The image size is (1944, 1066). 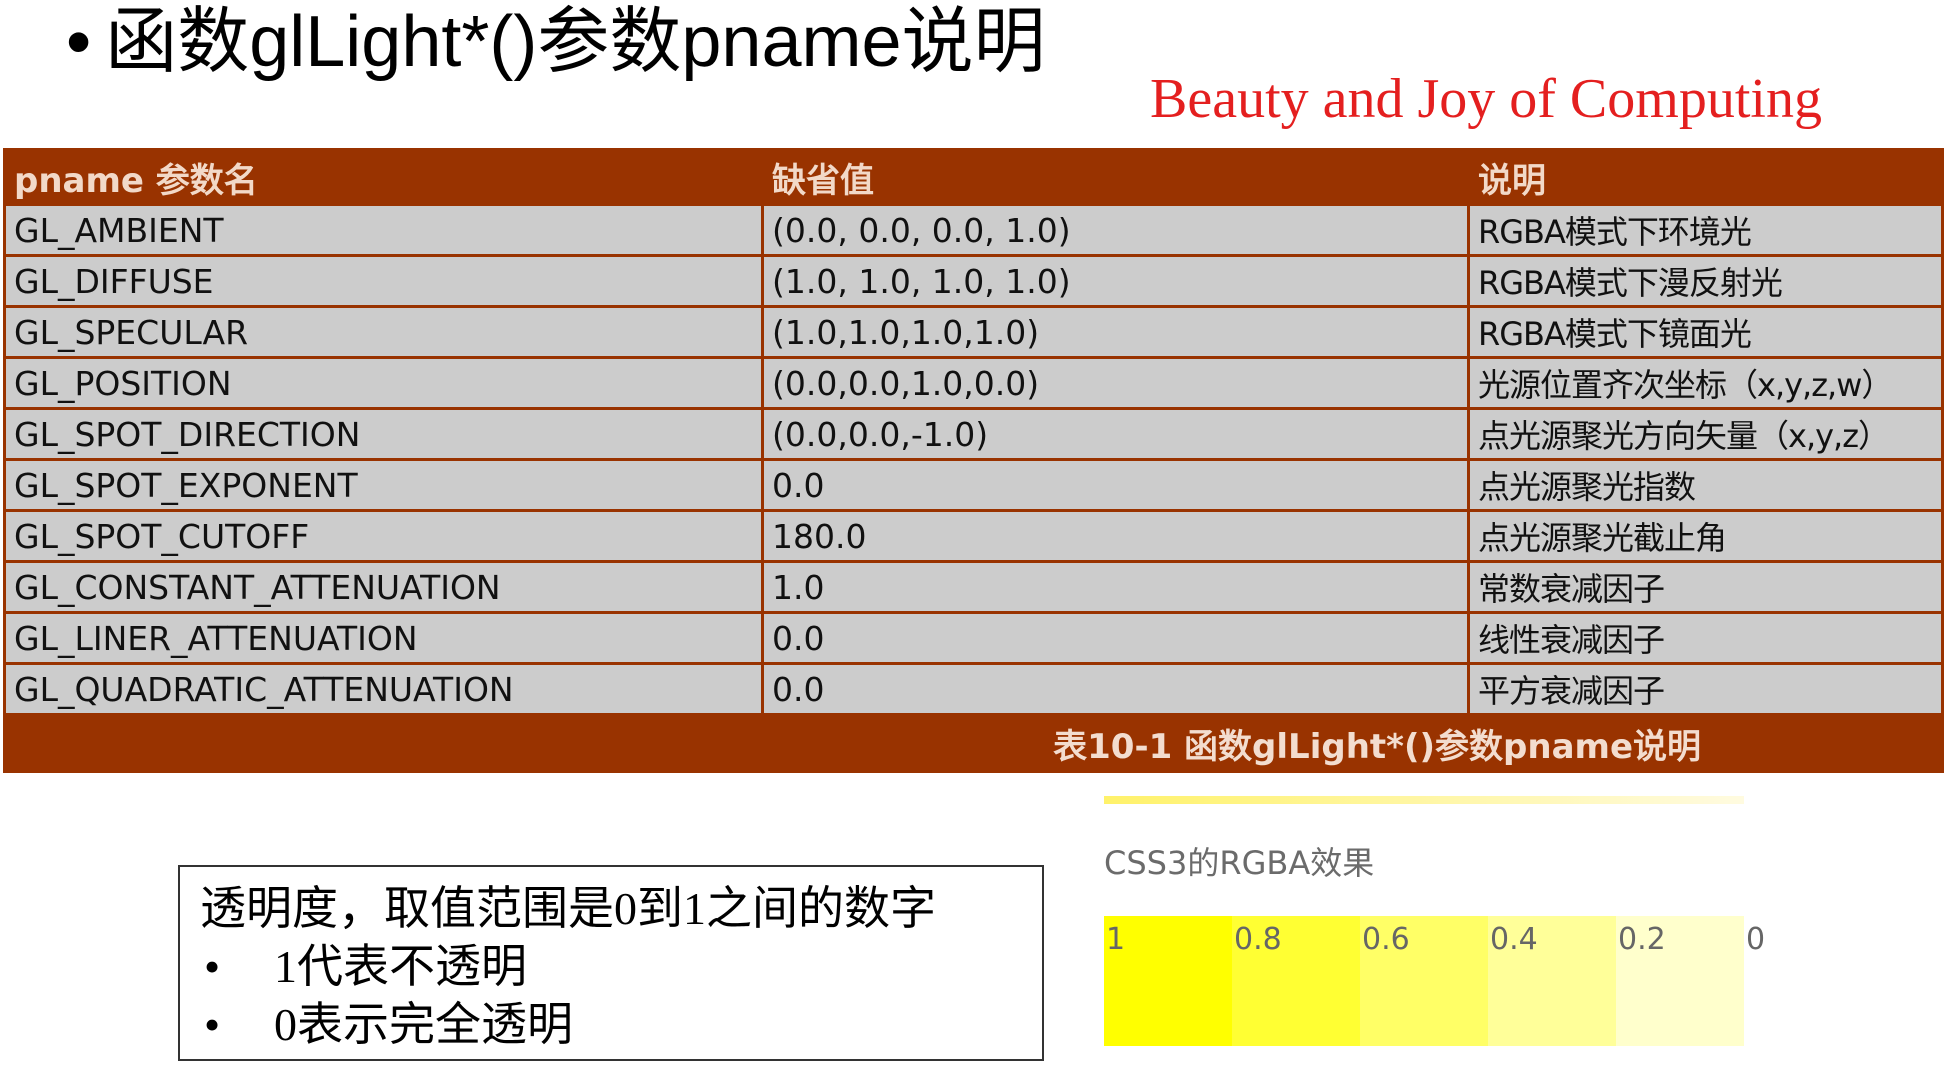 I want to click on swatch-label: 1, so click(x=1116, y=939).